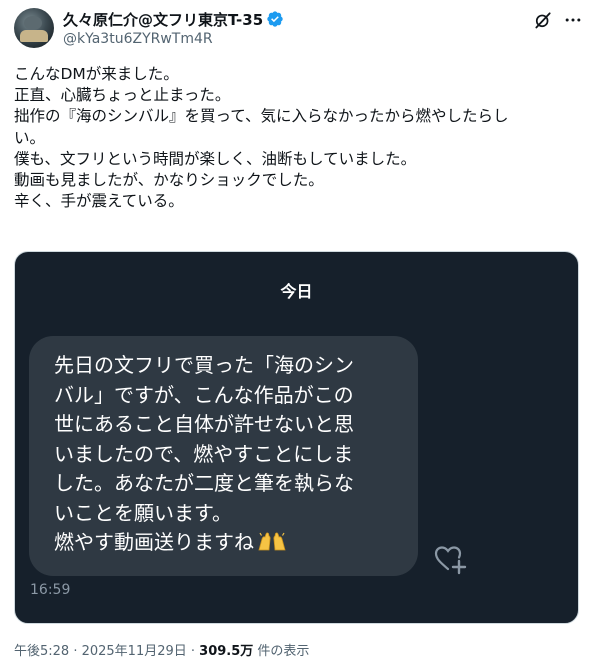 This screenshot has width=597, height=661. What do you see at coordinates (204, 365) in the screenshot?
I see `dm-message-line: 先日の文フリで買った「海のシン` at bounding box center [204, 365].